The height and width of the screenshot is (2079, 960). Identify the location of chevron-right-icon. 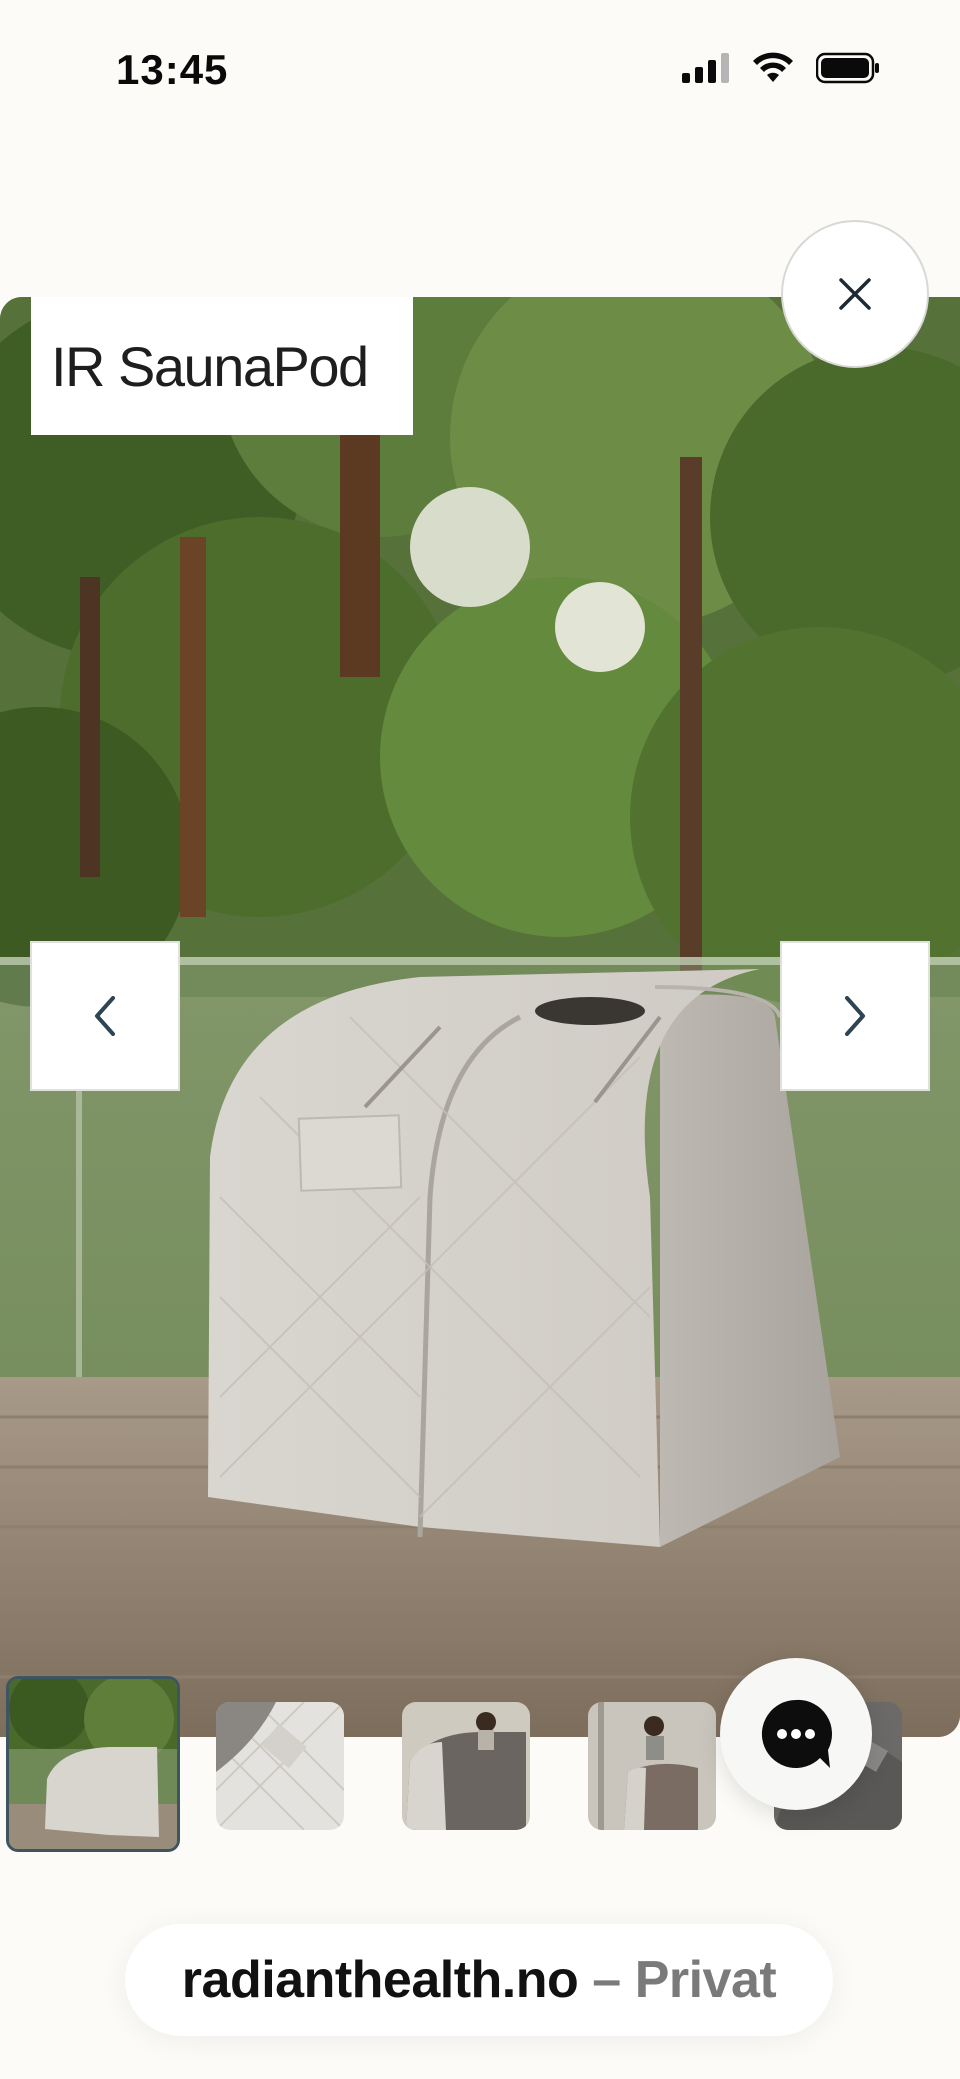
(855, 1016).